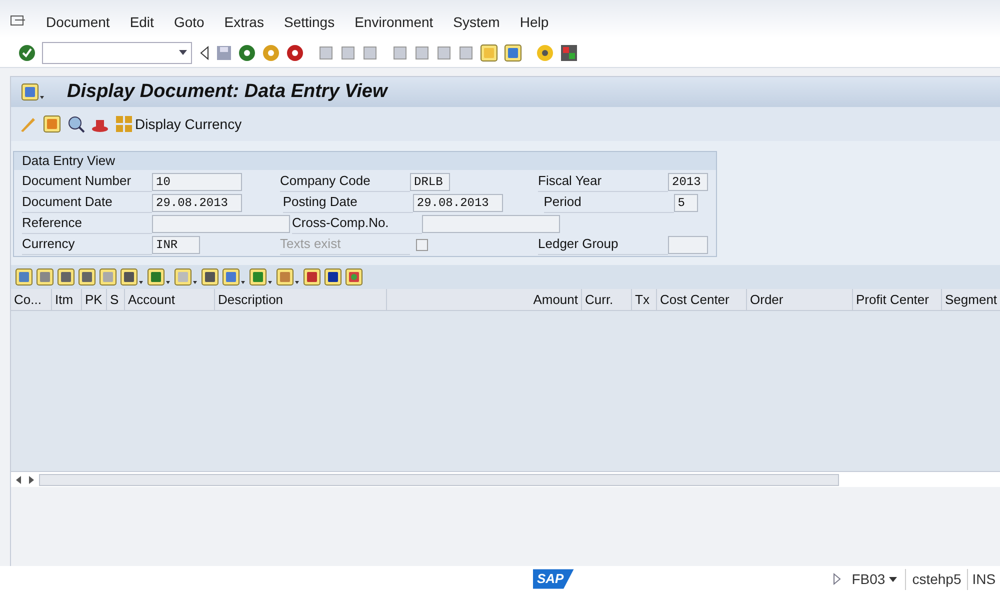 The image size is (1000, 592). I want to click on column-header: Amount, so click(484, 299).